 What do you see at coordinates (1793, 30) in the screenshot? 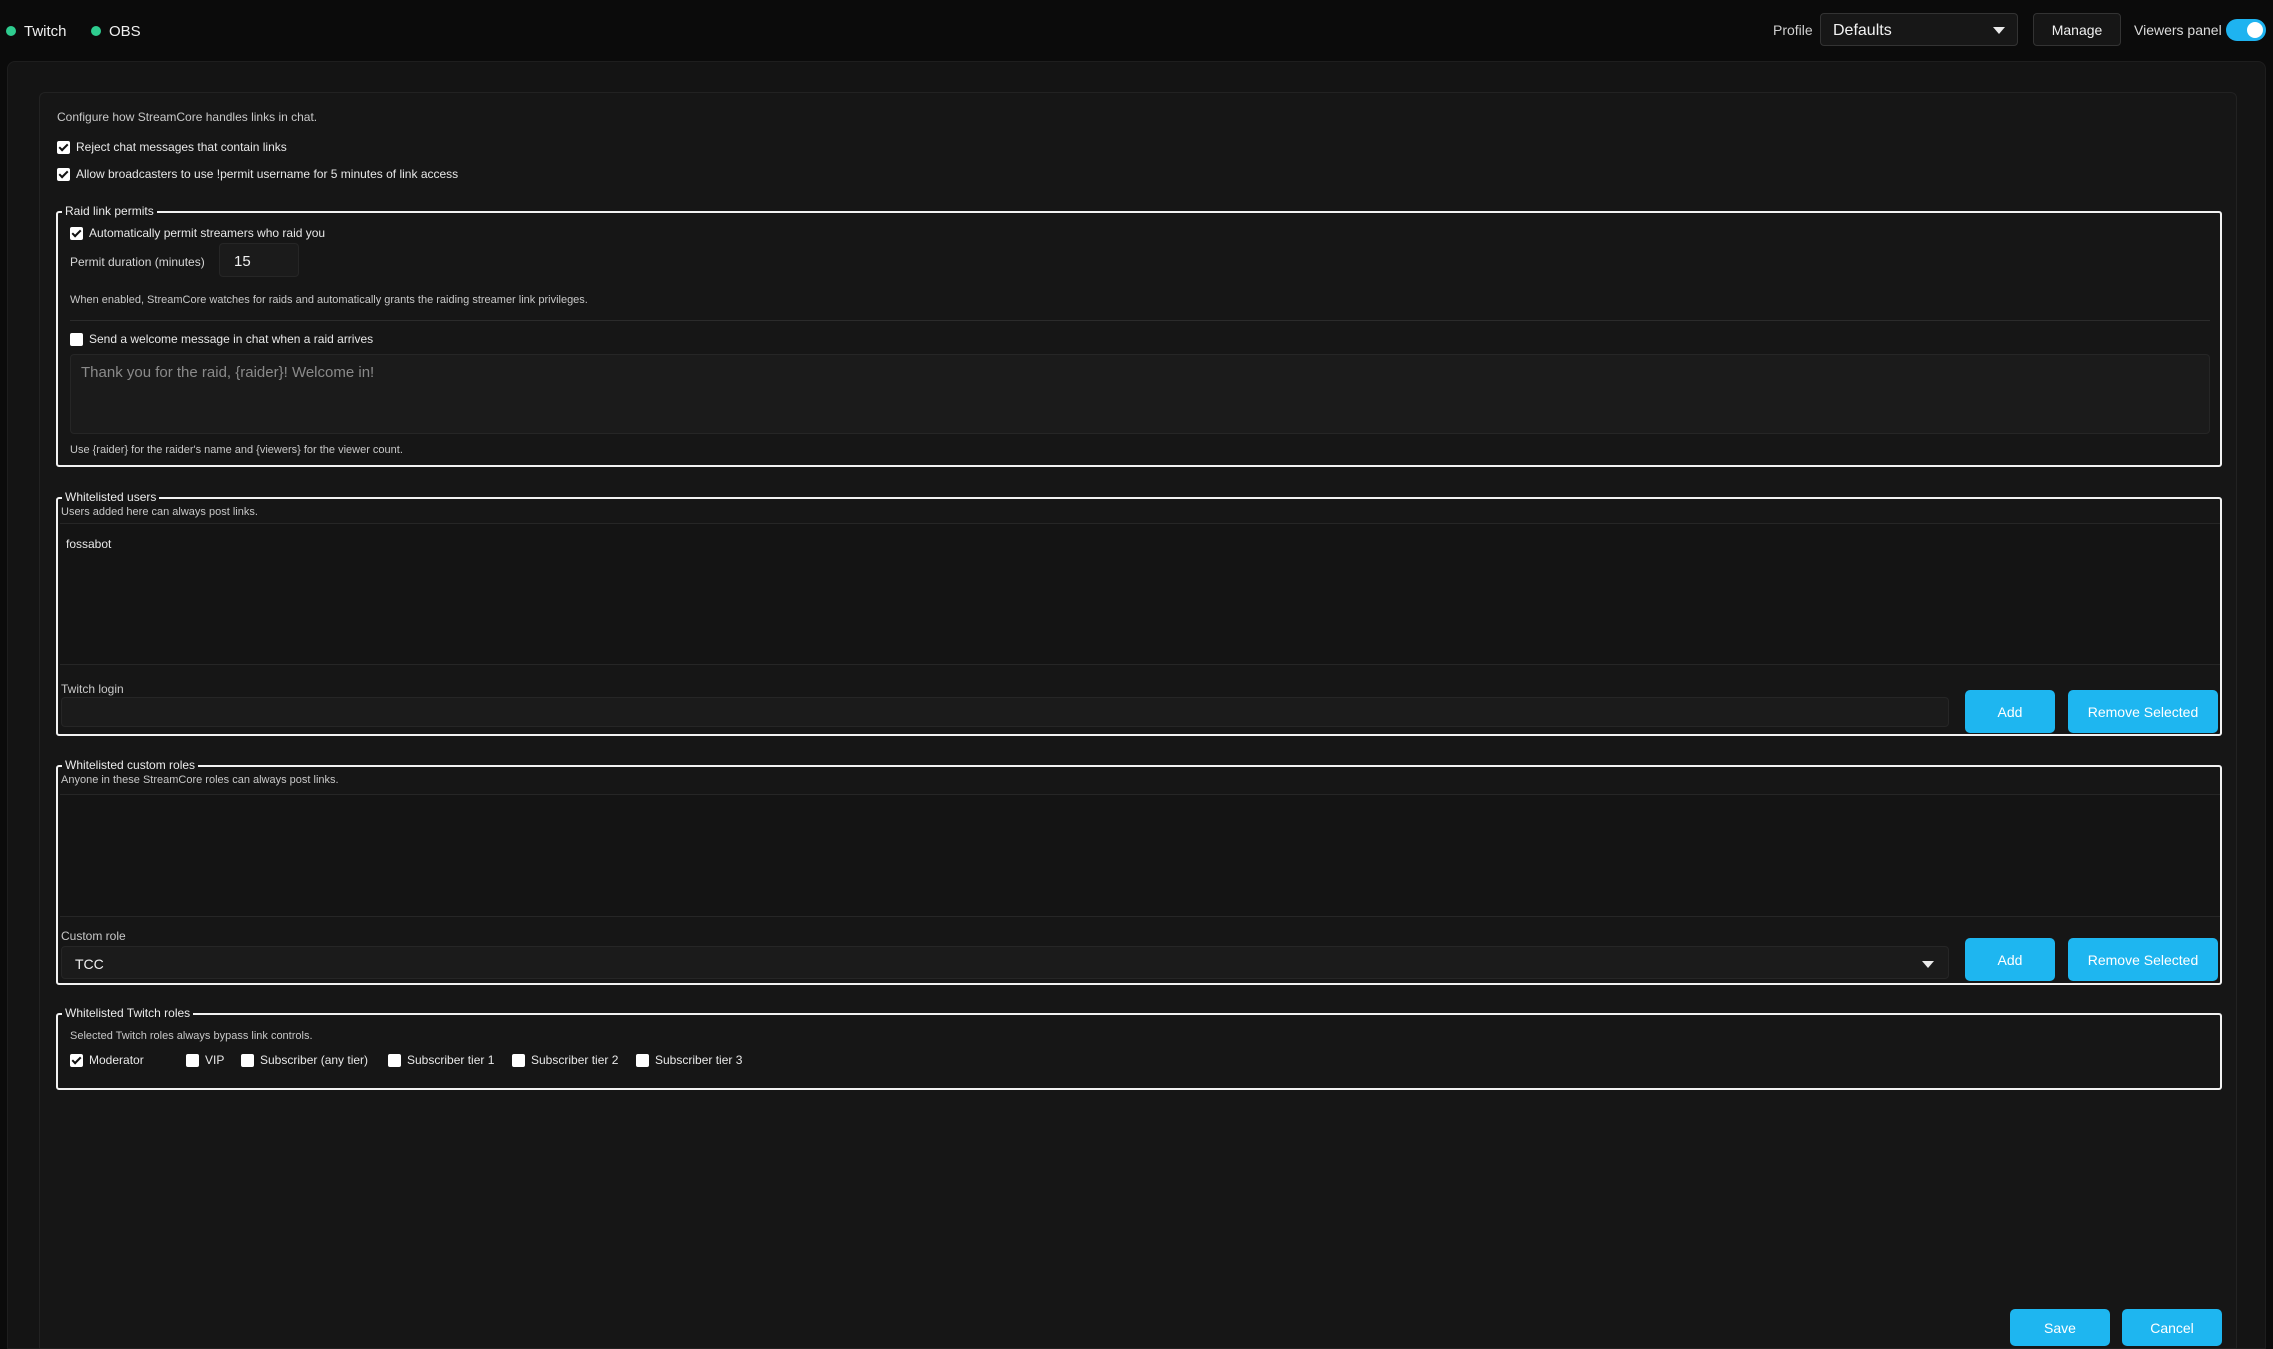
I see `profile-label: Profile` at bounding box center [1793, 30].